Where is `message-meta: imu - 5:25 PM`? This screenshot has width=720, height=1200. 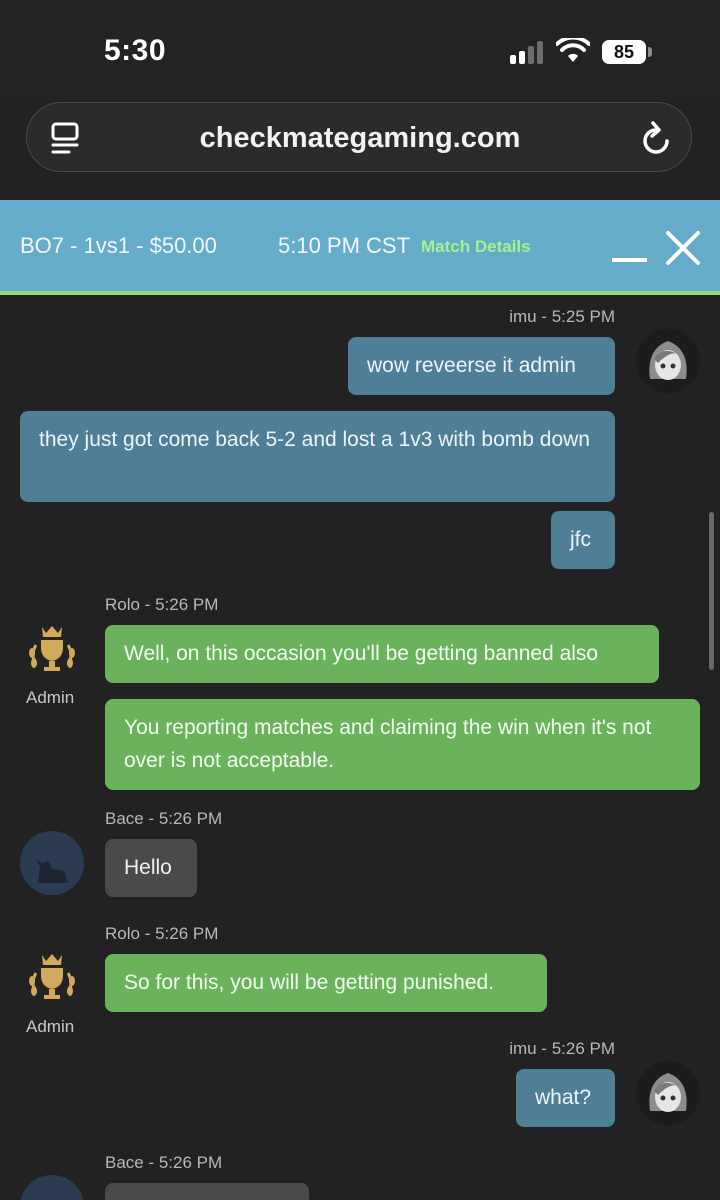 message-meta: imu - 5:25 PM is located at coordinates (562, 316).